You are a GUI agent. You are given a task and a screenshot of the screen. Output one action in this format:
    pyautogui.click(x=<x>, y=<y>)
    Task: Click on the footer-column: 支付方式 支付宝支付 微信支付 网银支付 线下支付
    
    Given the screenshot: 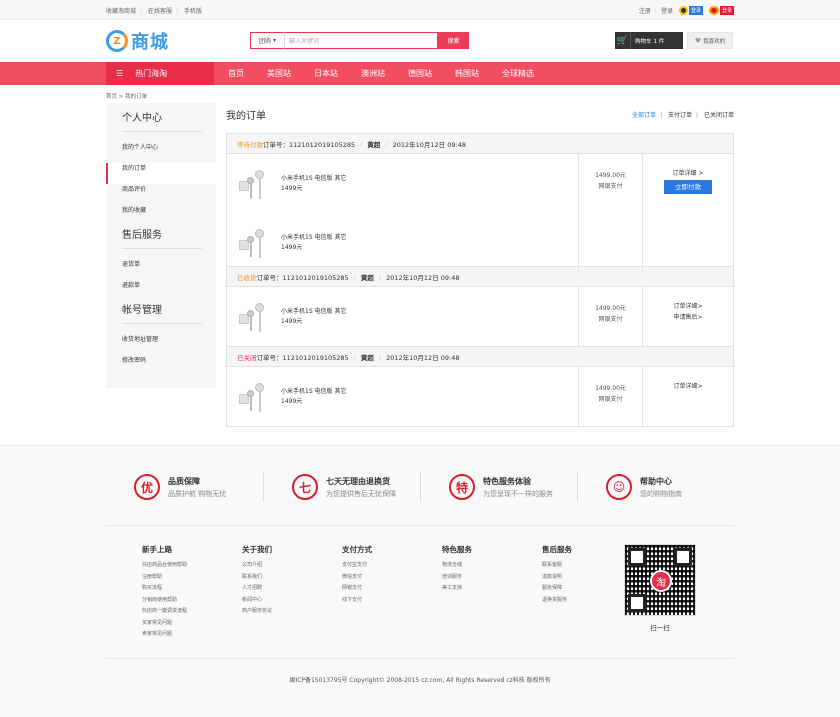 What is the action you would take?
    pyautogui.click(x=356, y=601)
    